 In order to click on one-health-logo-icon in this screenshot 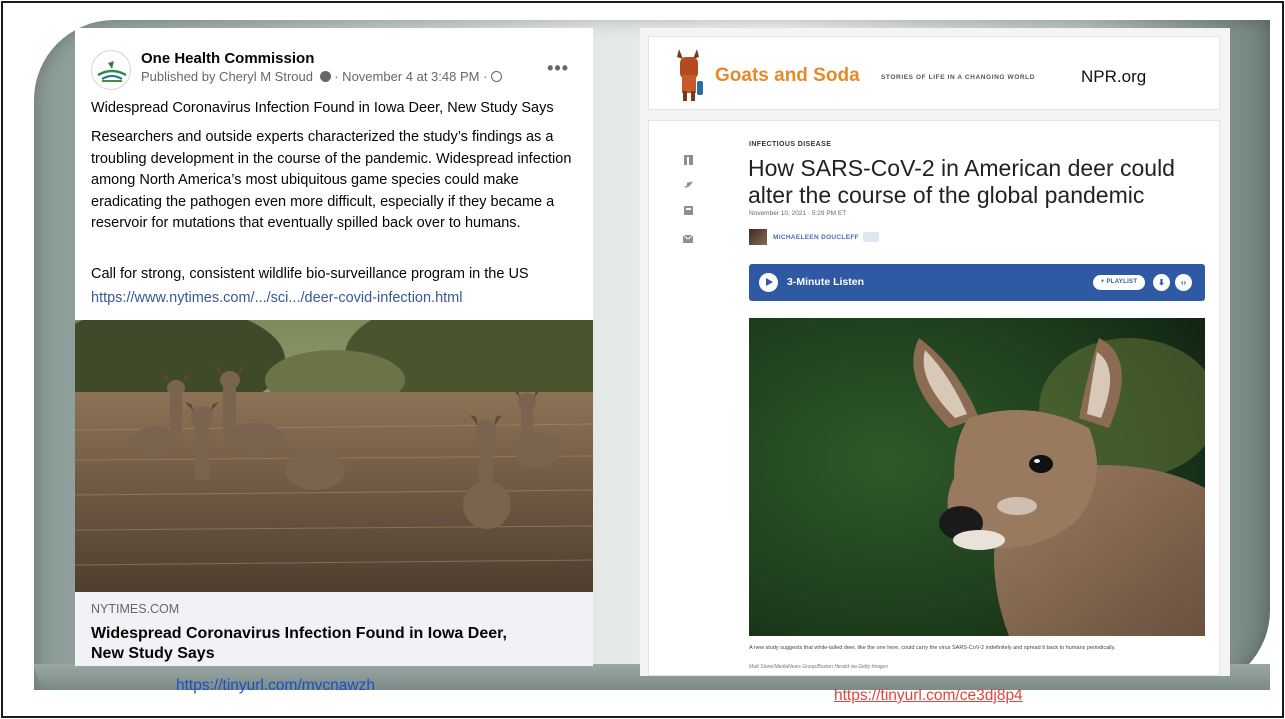, I will do `click(111, 70)`.